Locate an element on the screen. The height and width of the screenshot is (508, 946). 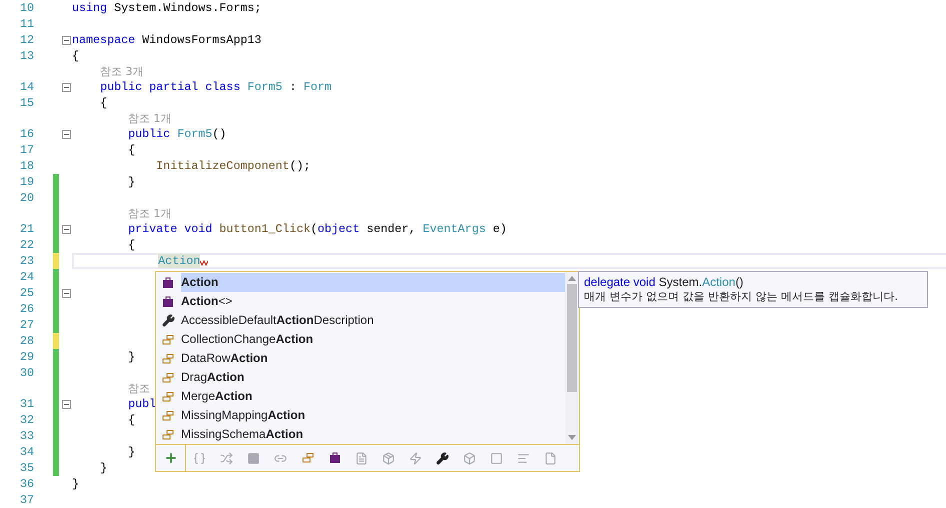
line-number: 21 is located at coordinates (26, 229).